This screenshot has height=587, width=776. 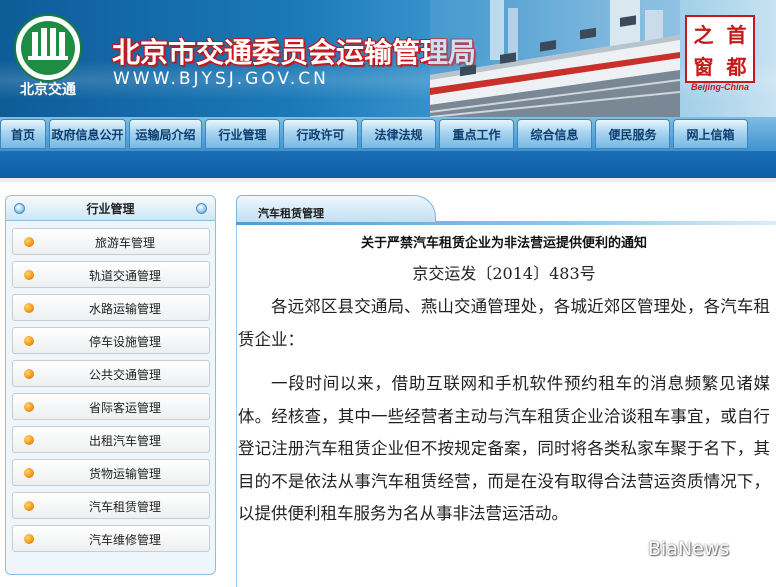 What do you see at coordinates (124, 474) in the screenshot?
I see `sidebar-item-label: 货物运输管理` at bounding box center [124, 474].